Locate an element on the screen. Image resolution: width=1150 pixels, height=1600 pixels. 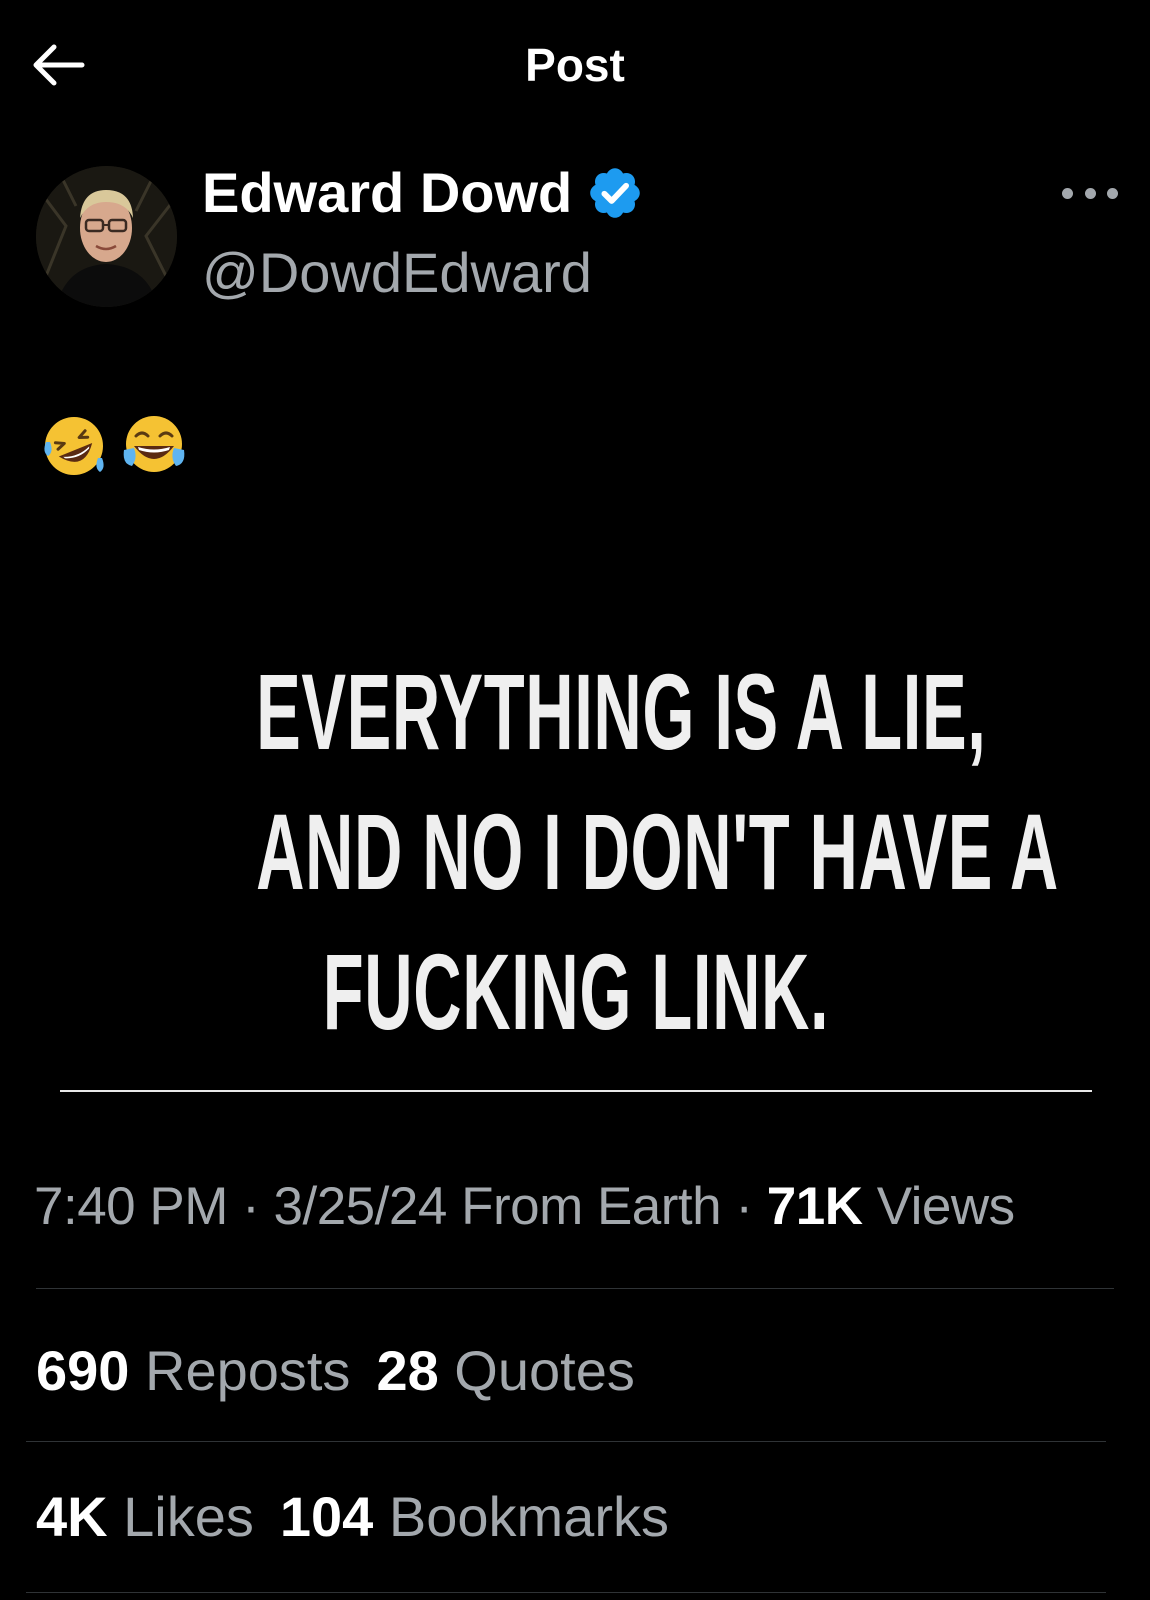
avatar is located at coordinates (106, 236).